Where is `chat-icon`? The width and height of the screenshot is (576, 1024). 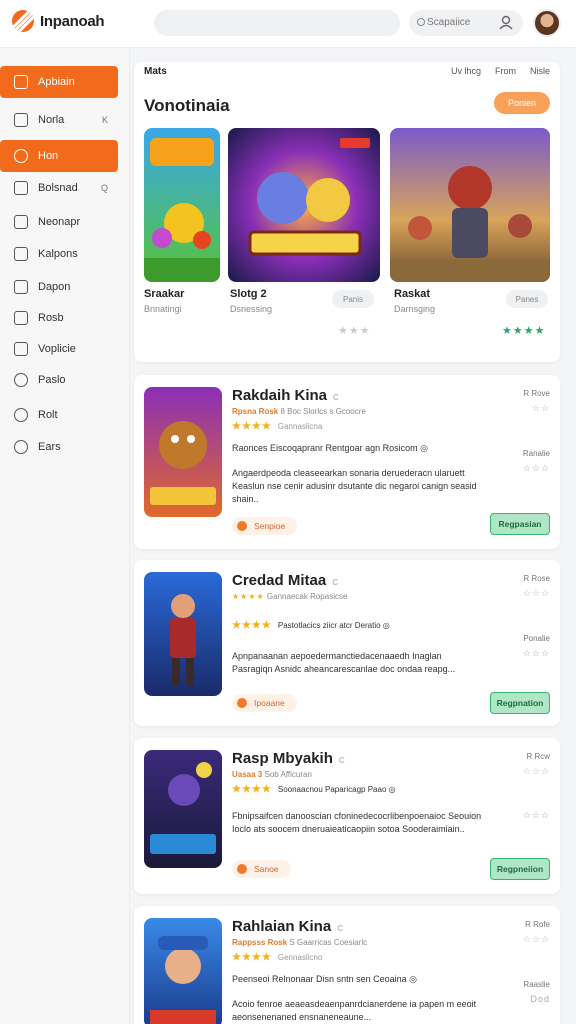
chat-icon is located at coordinates (21, 287).